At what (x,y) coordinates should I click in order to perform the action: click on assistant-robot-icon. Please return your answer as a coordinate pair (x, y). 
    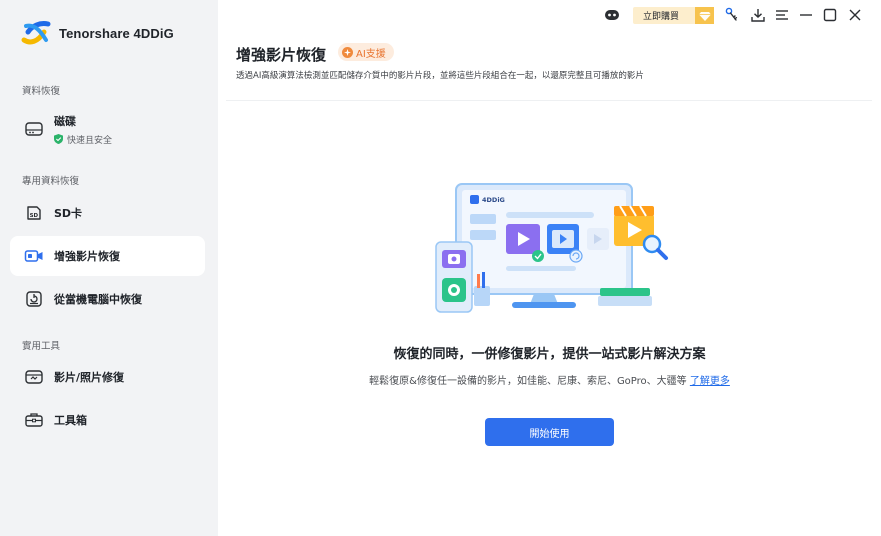
    Looking at the image, I should click on (612, 15).